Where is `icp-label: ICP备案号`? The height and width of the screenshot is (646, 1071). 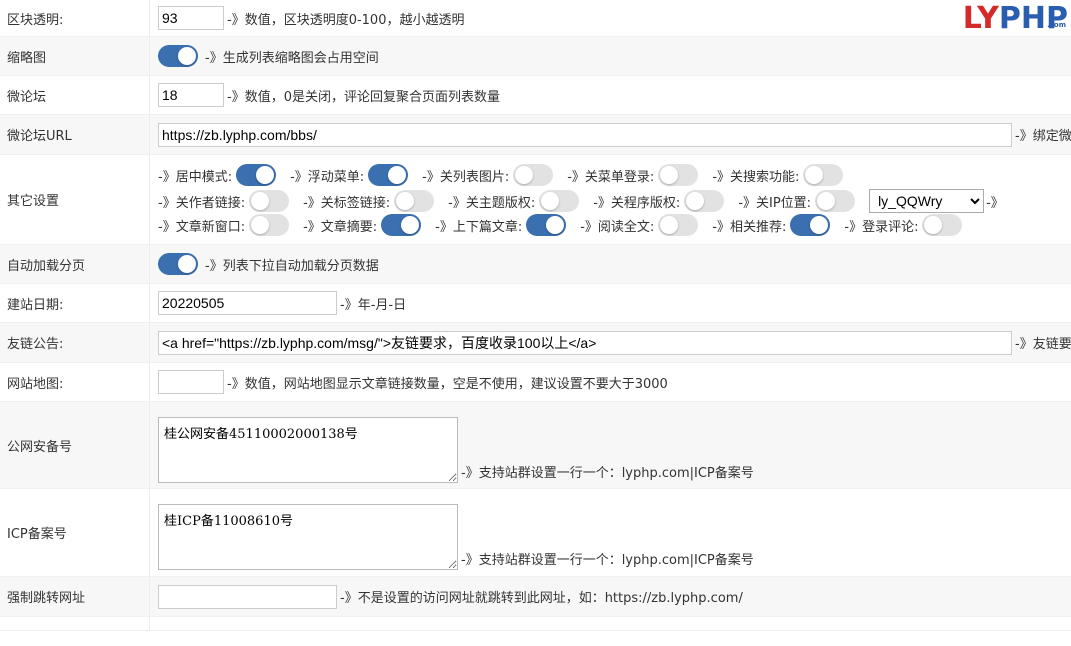
icp-label: ICP备案号 is located at coordinates (75, 532).